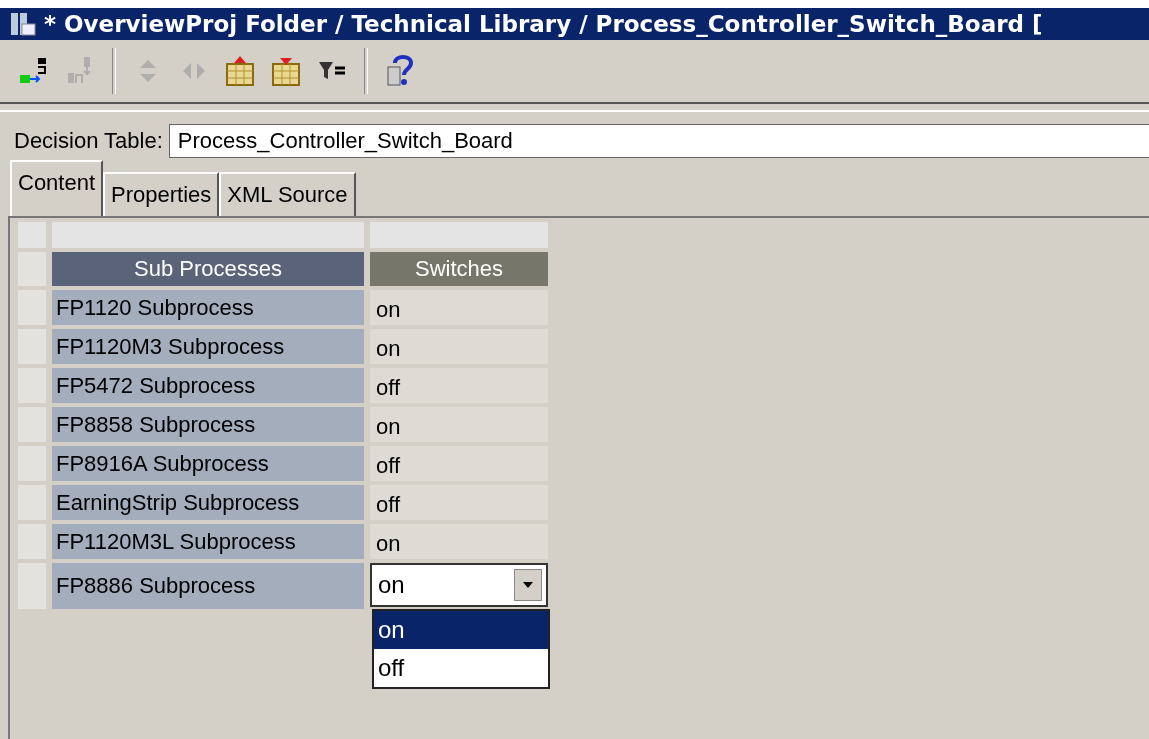 The image size is (1149, 739). I want to click on column-header: Sub Processes, so click(208, 269).